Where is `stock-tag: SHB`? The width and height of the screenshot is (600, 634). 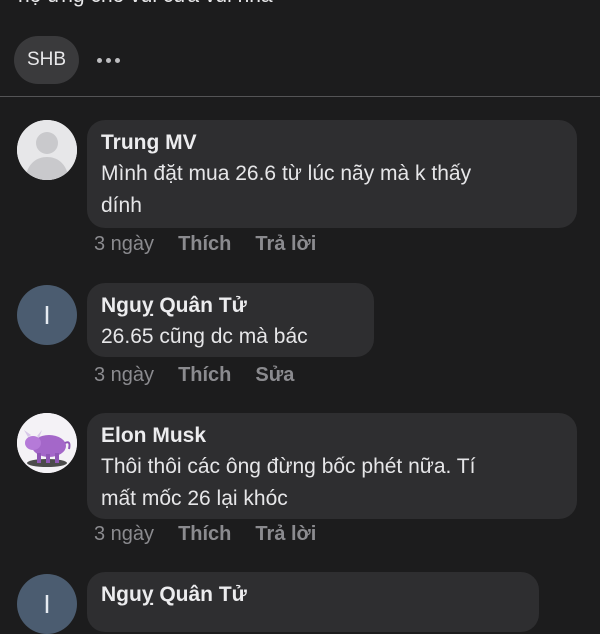 stock-tag: SHB is located at coordinates (47, 60).